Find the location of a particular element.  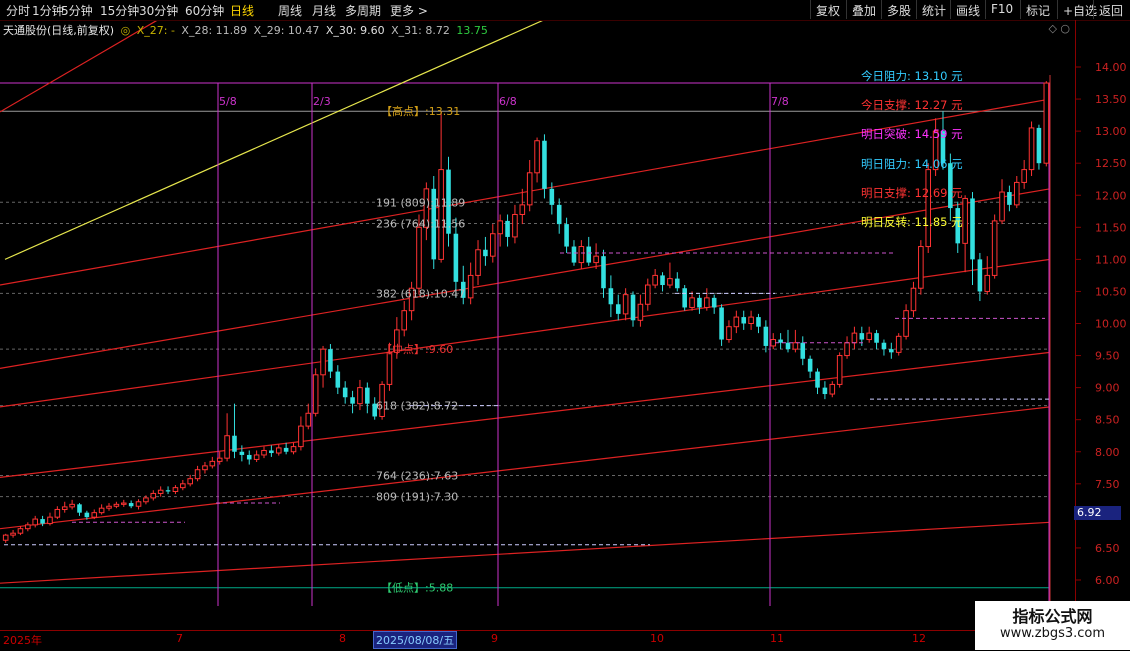

selected-date: 2025/08/08/五 is located at coordinates (415, 640).